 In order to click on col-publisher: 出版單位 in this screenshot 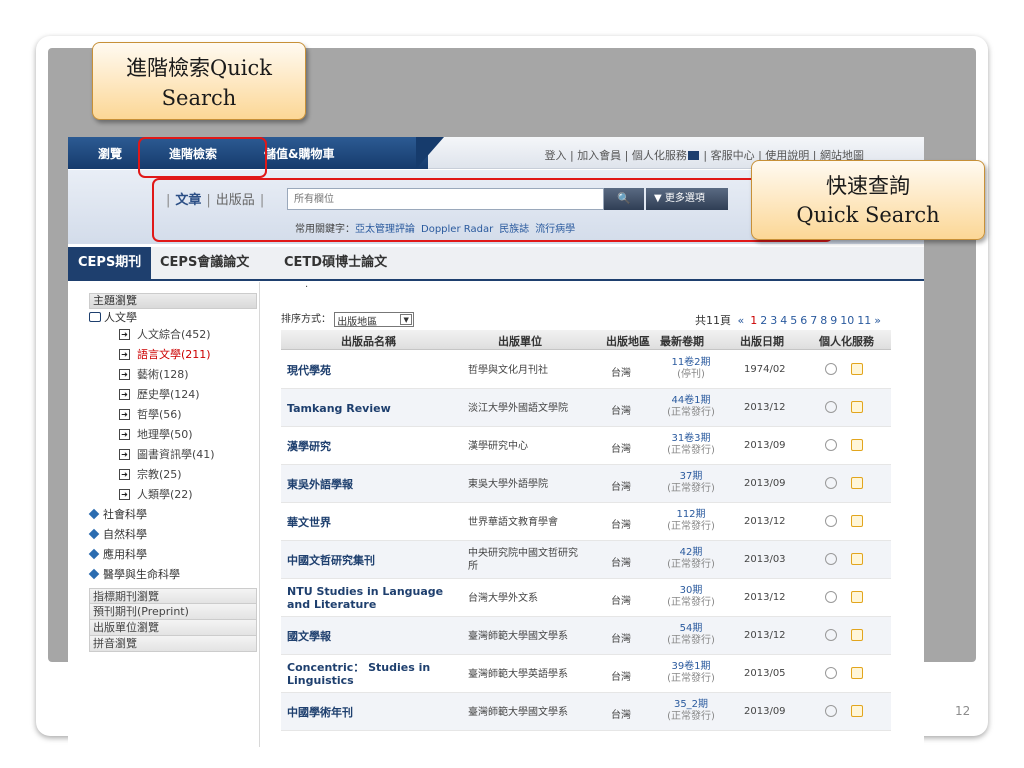, I will do `click(520, 341)`.